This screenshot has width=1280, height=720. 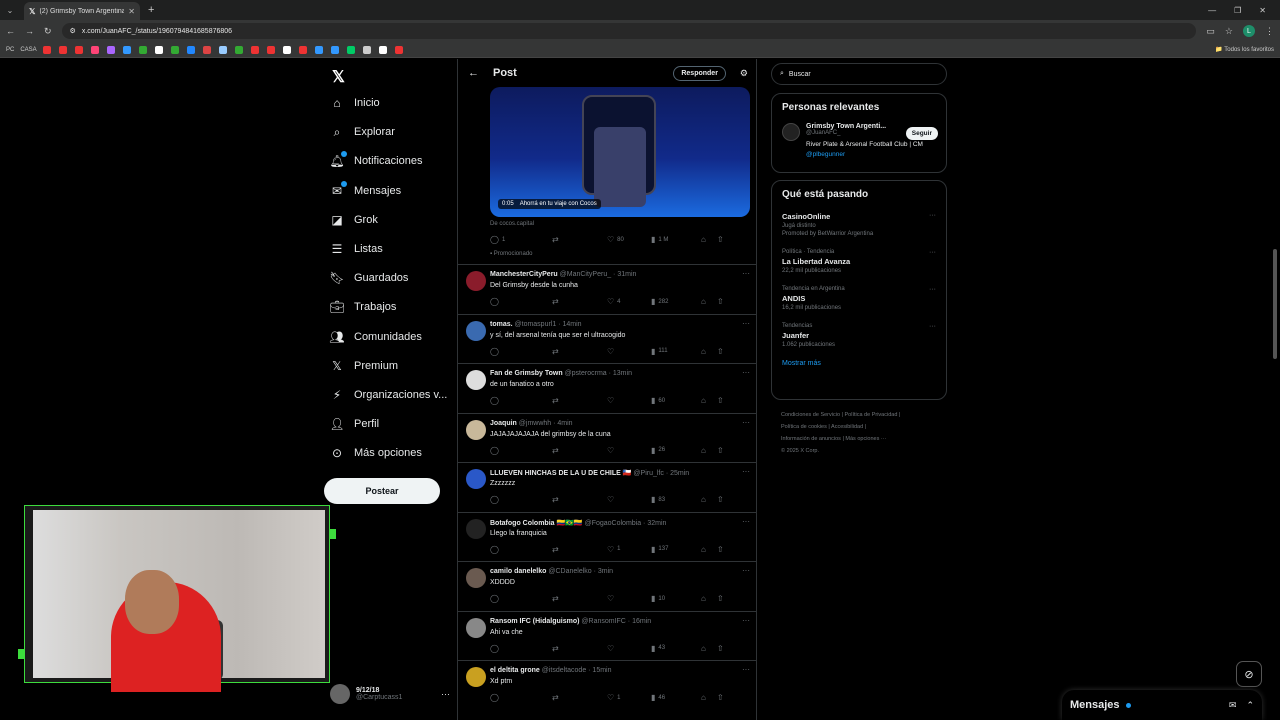 What do you see at coordinates (1262, 10) in the screenshot?
I see `close-window-icon: ✕` at bounding box center [1262, 10].